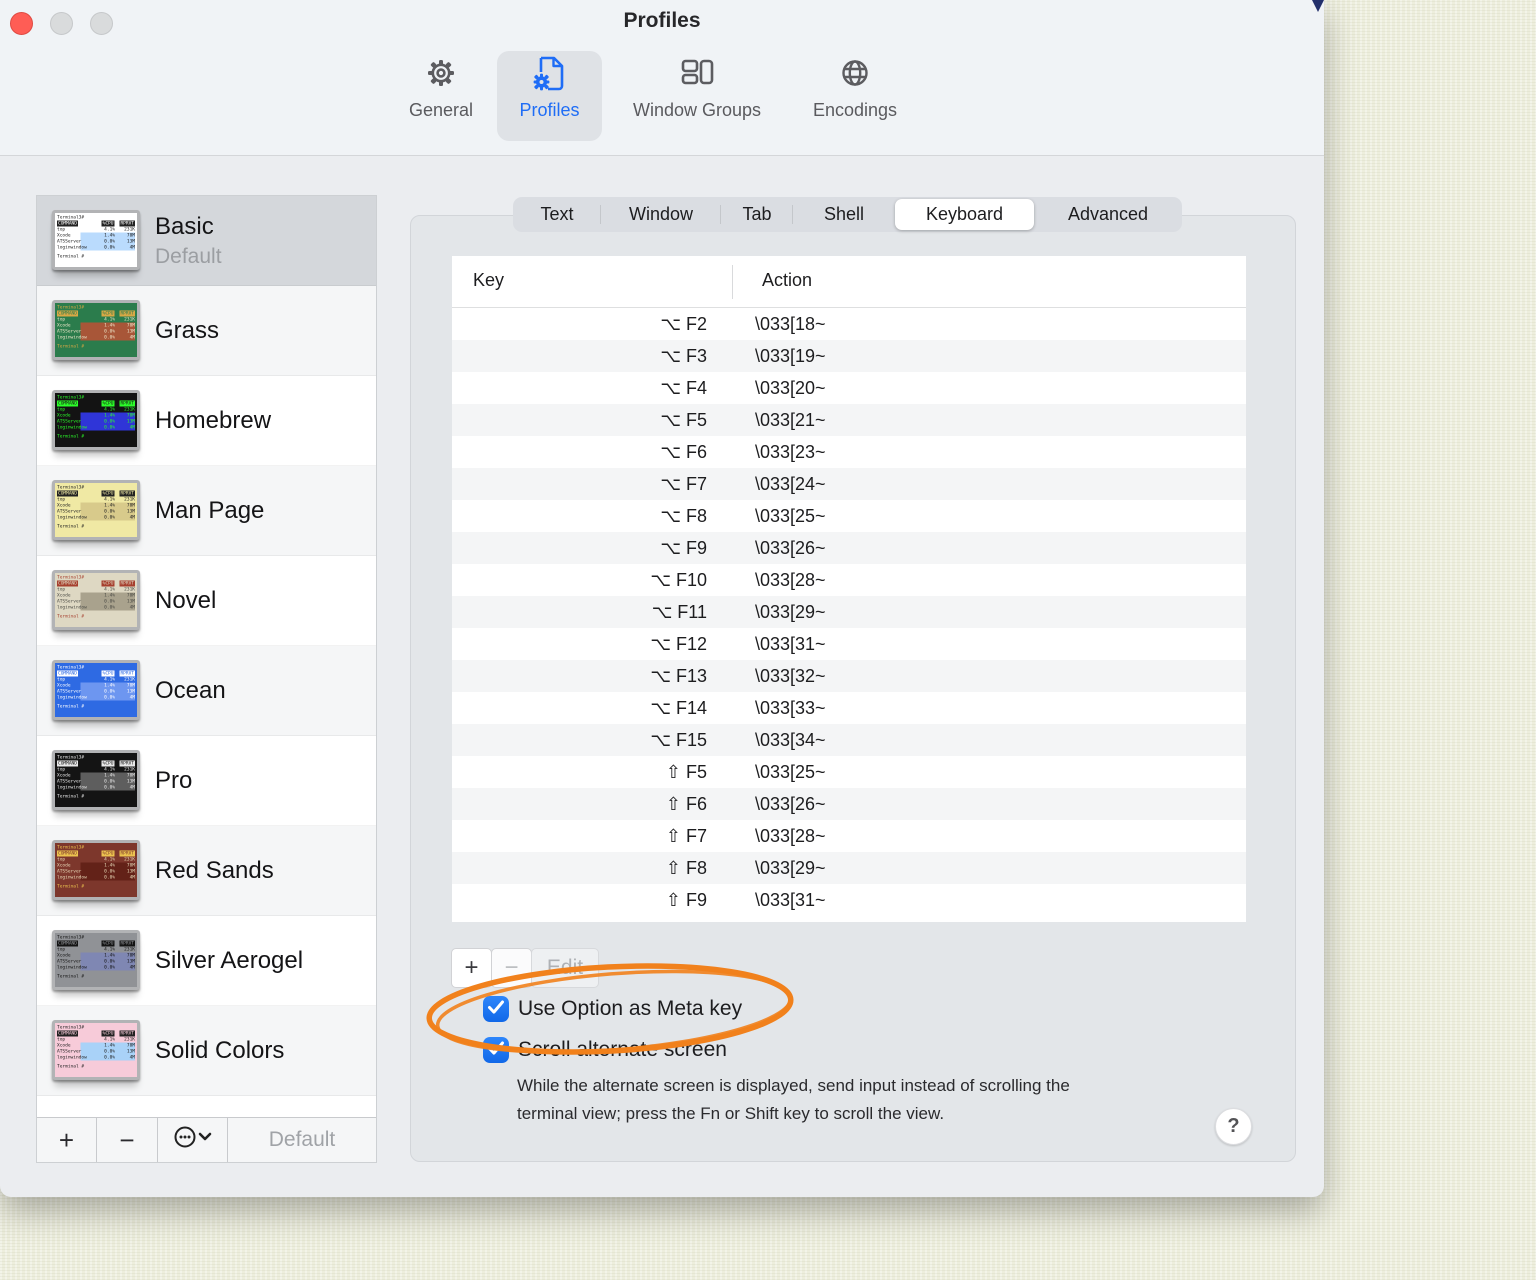 The width and height of the screenshot is (1536, 1280). What do you see at coordinates (213, 420) in the screenshot?
I see `profile-label: Homebrew` at bounding box center [213, 420].